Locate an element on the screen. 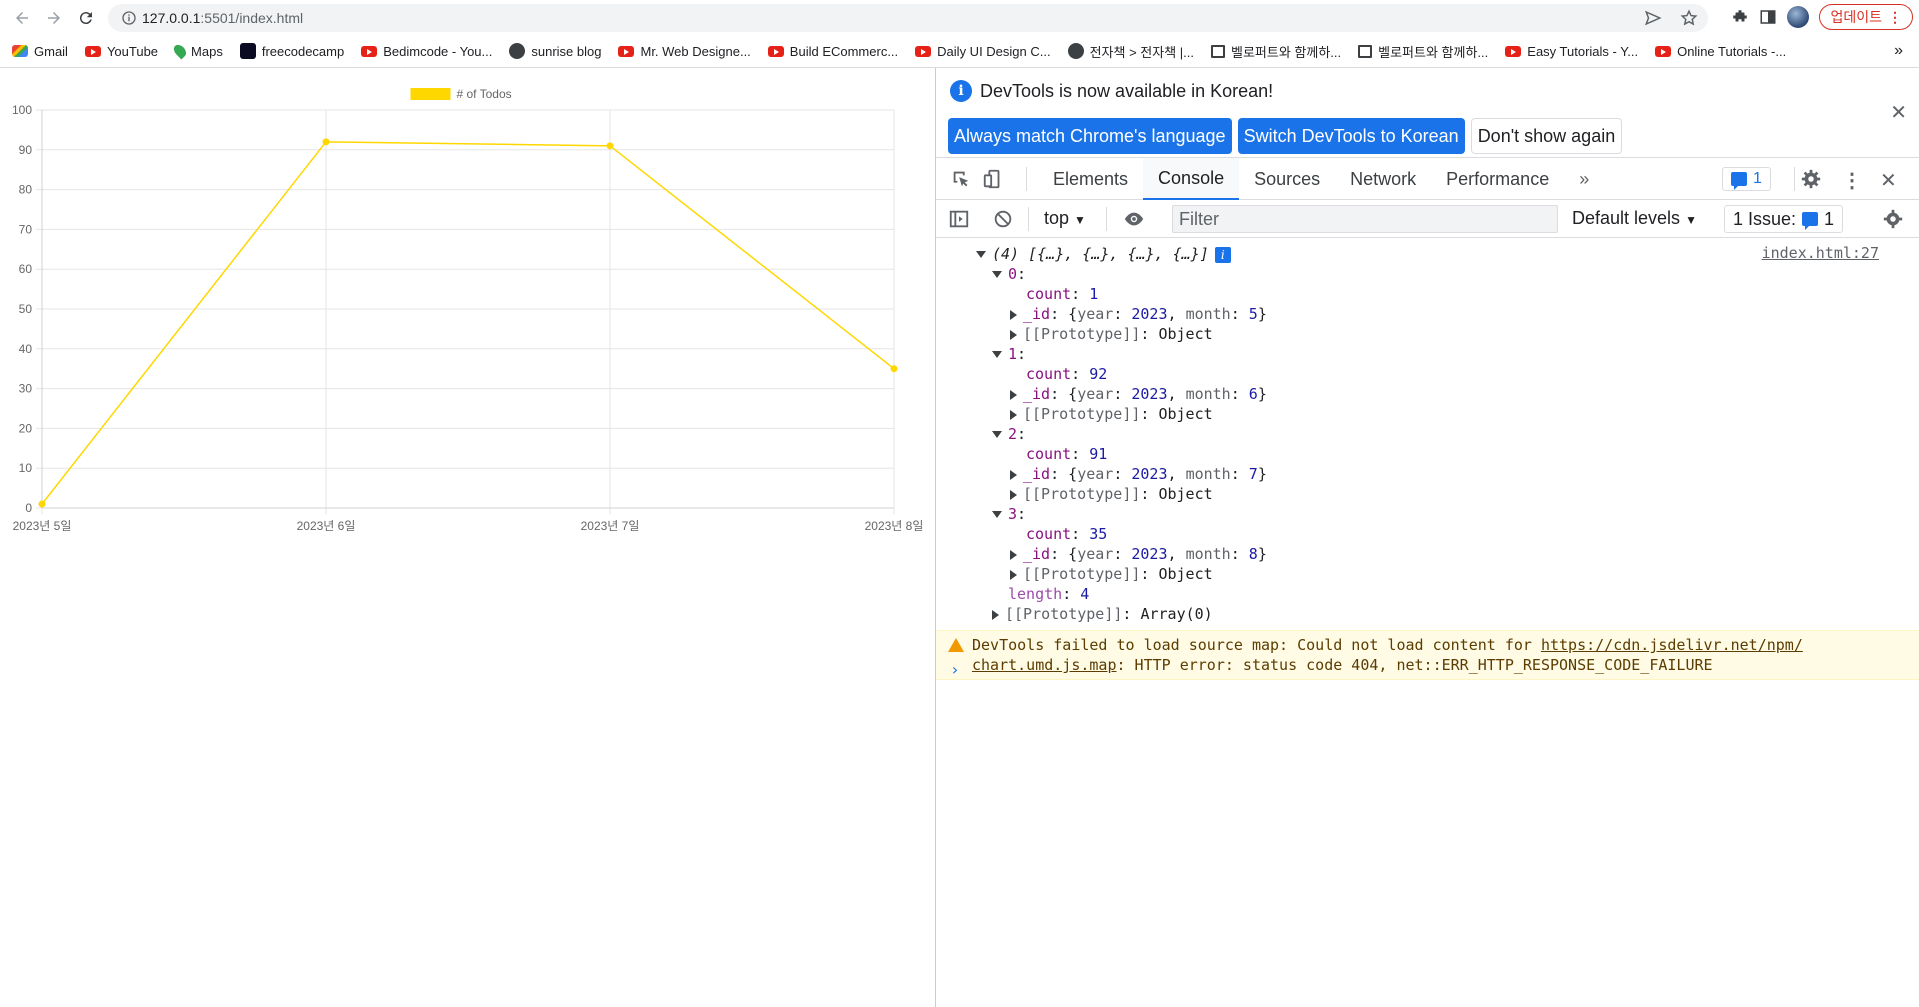 The image size is (1919, 1007). prop-id: _id: {year: 2023, month: 5} is located at coordinates (1138, 314).